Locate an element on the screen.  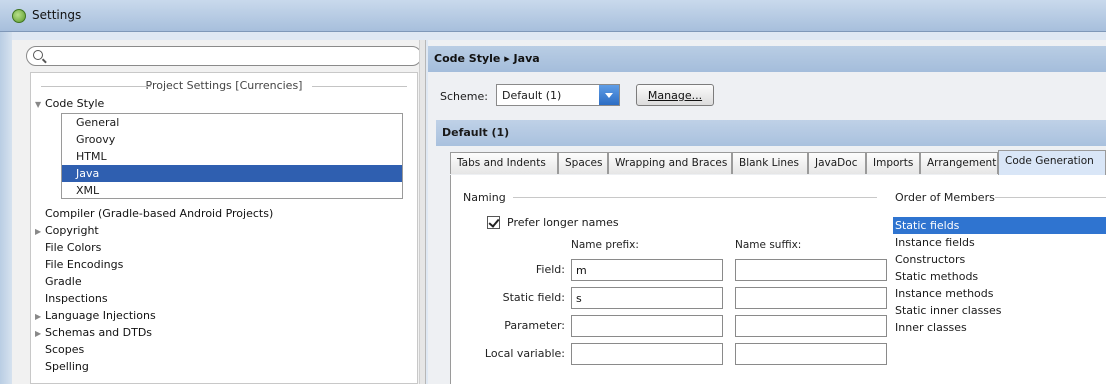
scheme-section-title: Default (1) is located at coordinates (476, 132).